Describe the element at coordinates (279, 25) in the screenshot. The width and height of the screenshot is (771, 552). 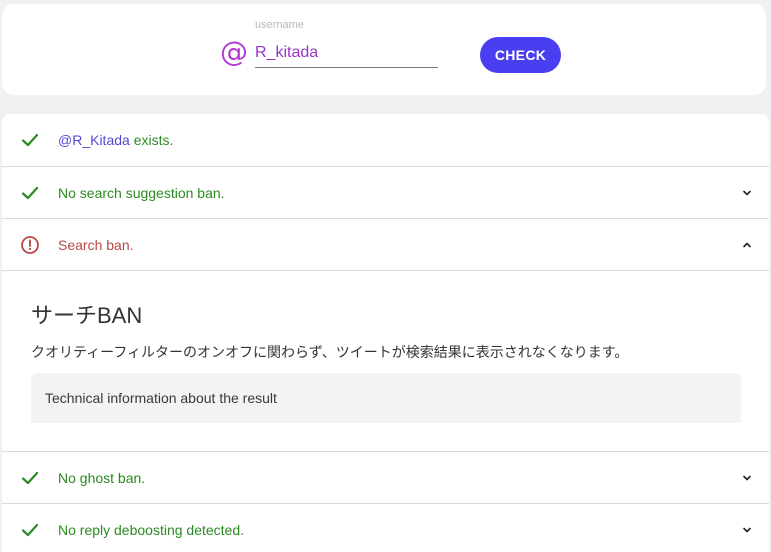
I see `username-label: username` at that location.